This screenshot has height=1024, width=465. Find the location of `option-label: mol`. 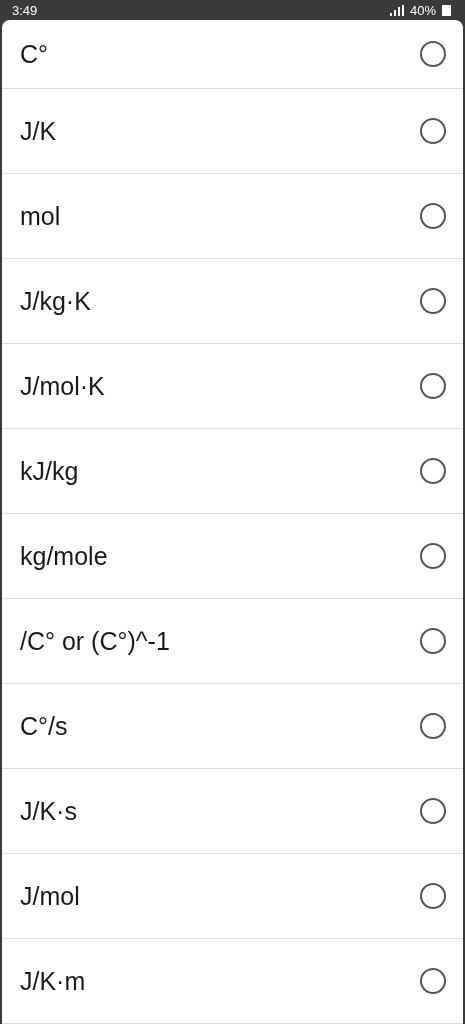

option-label: mol is located at coordinates (40, 216).